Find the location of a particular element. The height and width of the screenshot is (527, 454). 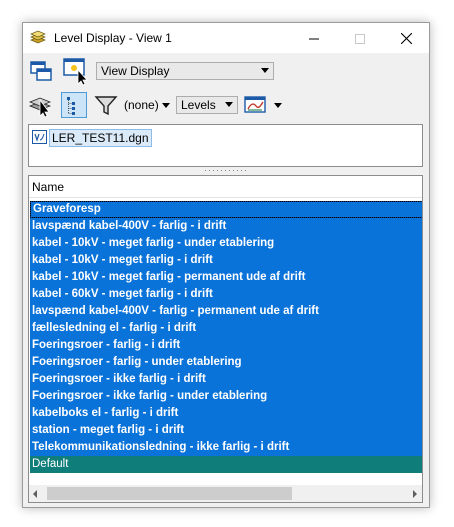

list-item: Foeringsroer - farlig - i drift is located at coordinates (226, 345).